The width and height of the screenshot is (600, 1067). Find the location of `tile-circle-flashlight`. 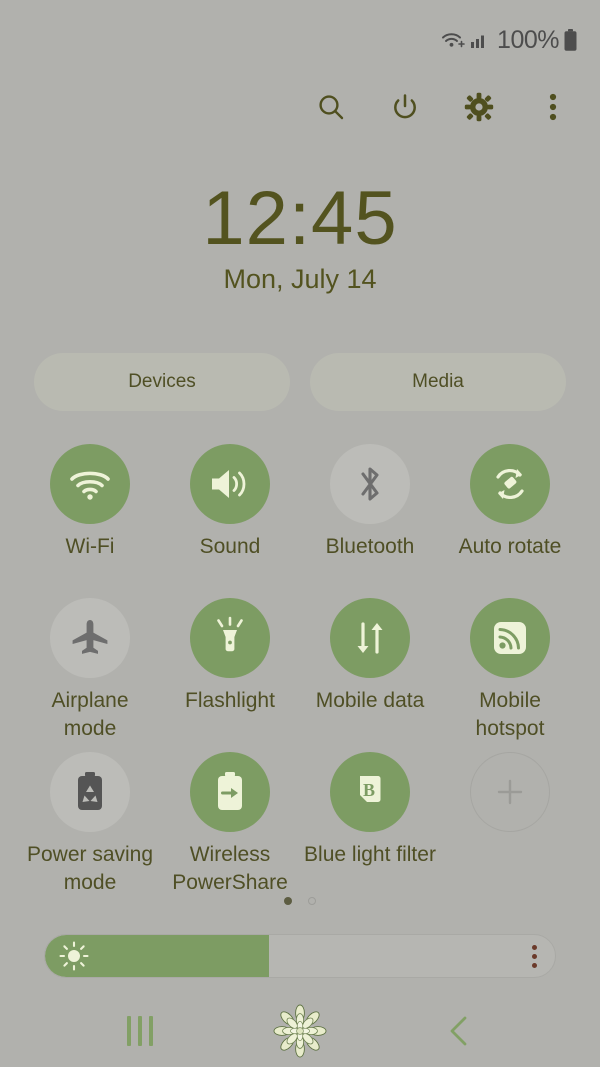

tile-circle-flashlight is located at coordinates (230, 638).